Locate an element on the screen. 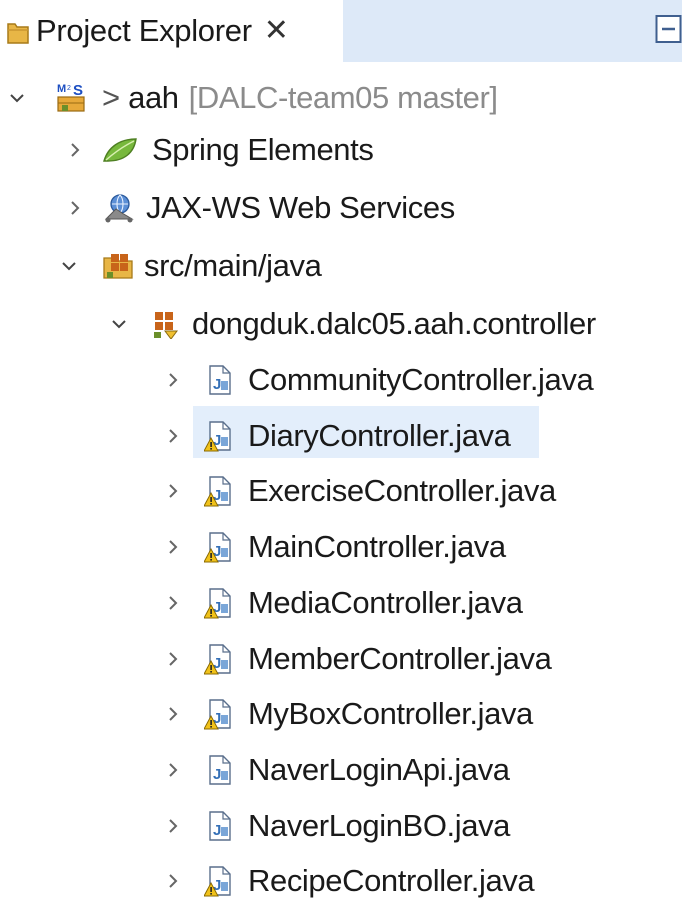 This screenshot has width=682, height=911. svg-text: 2 is located at coordinates (69, 88).